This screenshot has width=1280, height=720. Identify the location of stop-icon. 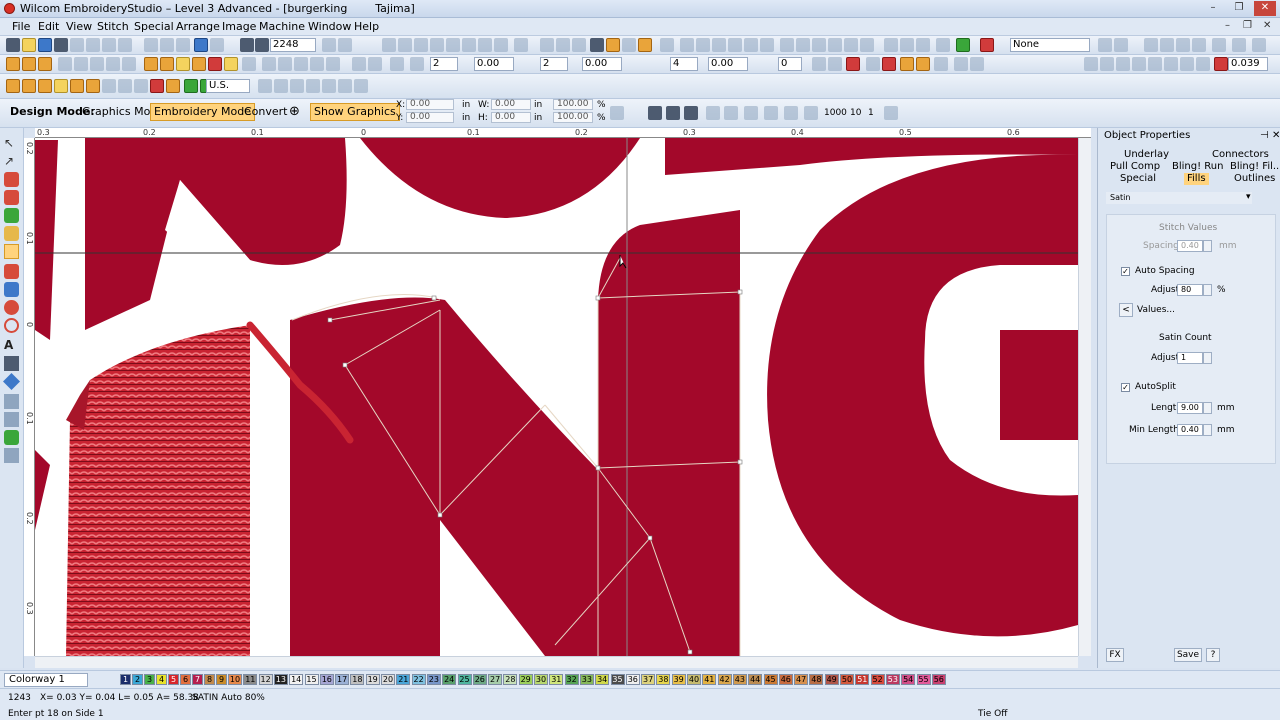
(941, 64).